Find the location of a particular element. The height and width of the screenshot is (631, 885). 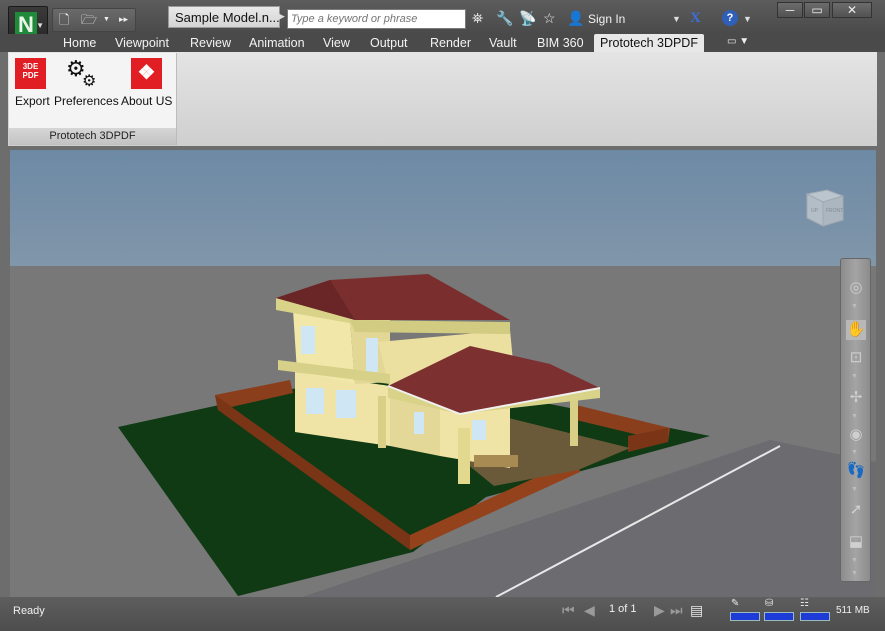

ribbon-options-icon: ▭ ▼ is located at coordinates (738, 41).